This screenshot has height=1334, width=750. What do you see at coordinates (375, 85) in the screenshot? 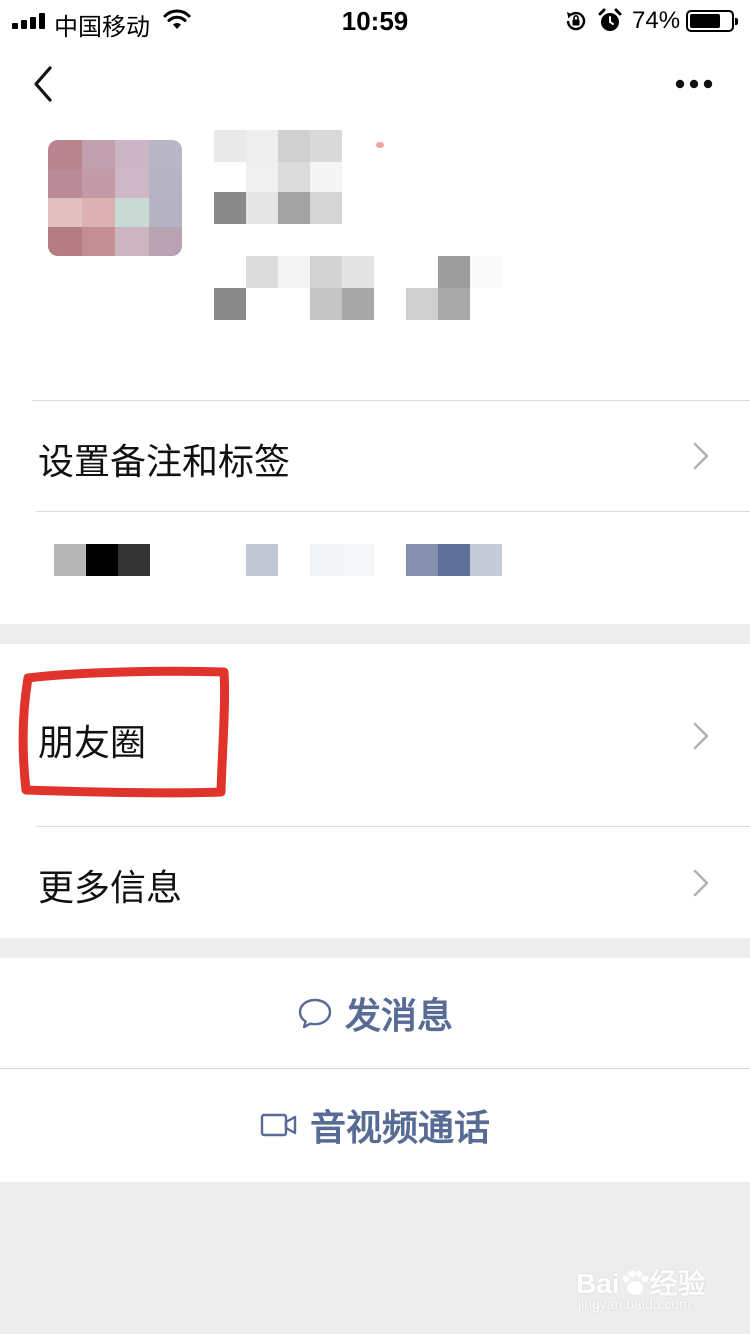
I see `nav-bar` at bounding box center [375, 85].